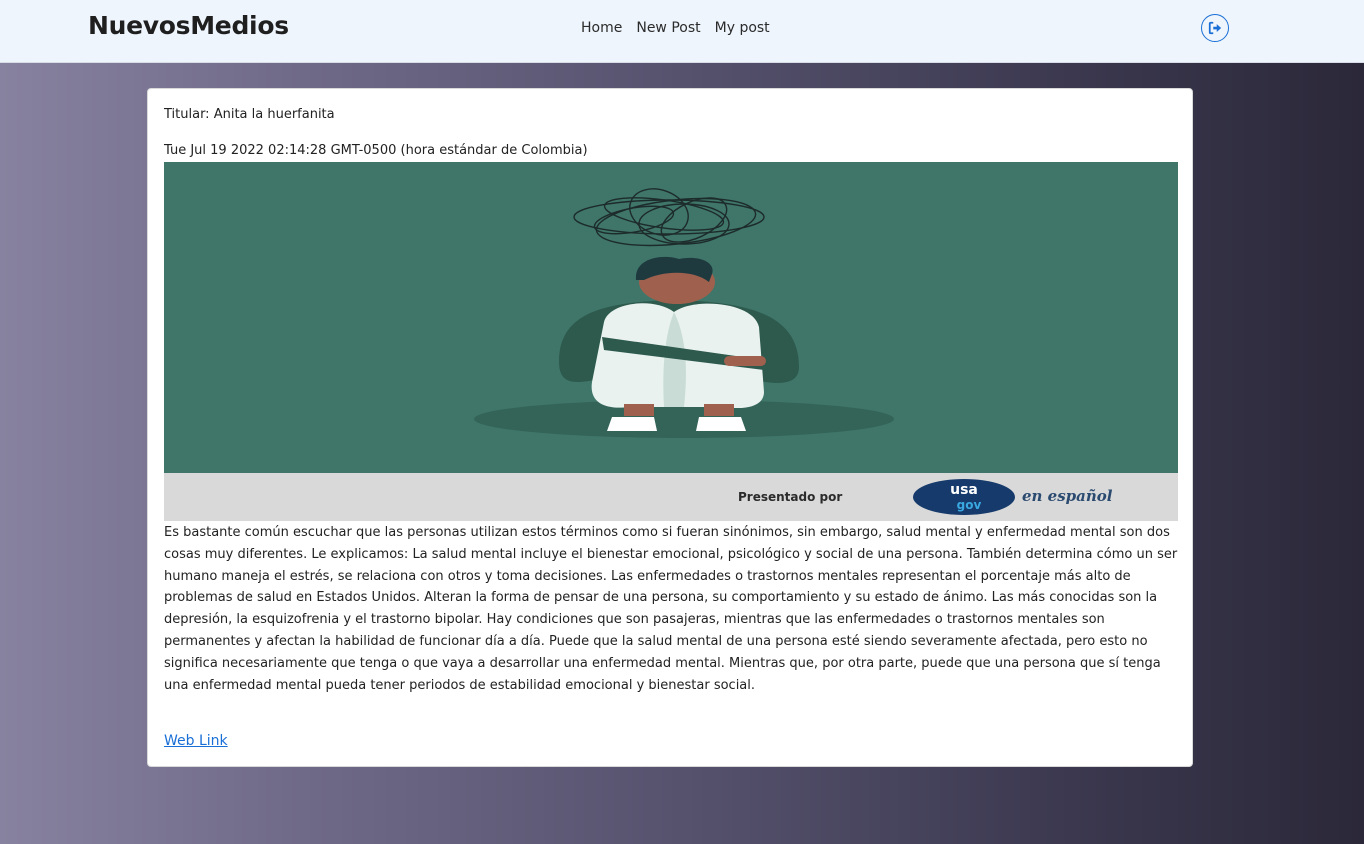  What do you see at coordinates (969, 505) in the screenshot?
I see `logo-gov: gov` at bounding box center [969, 505].